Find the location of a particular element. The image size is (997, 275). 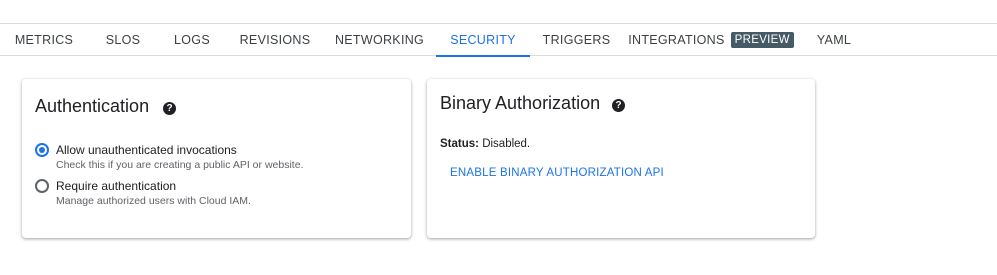

tab-revisions: REVISIONS is located at coordinates (275, 40).